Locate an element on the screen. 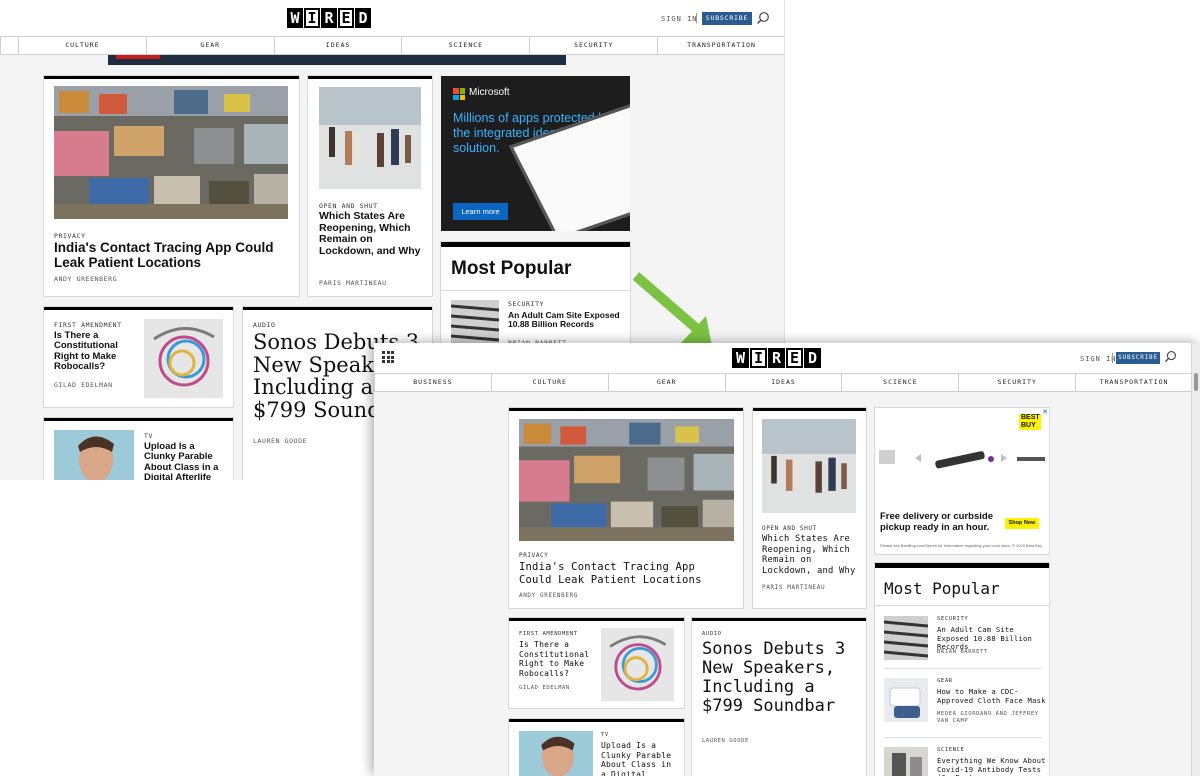 The image size is (1200, 776). nav-spacer is located at coordinates (9, 45).